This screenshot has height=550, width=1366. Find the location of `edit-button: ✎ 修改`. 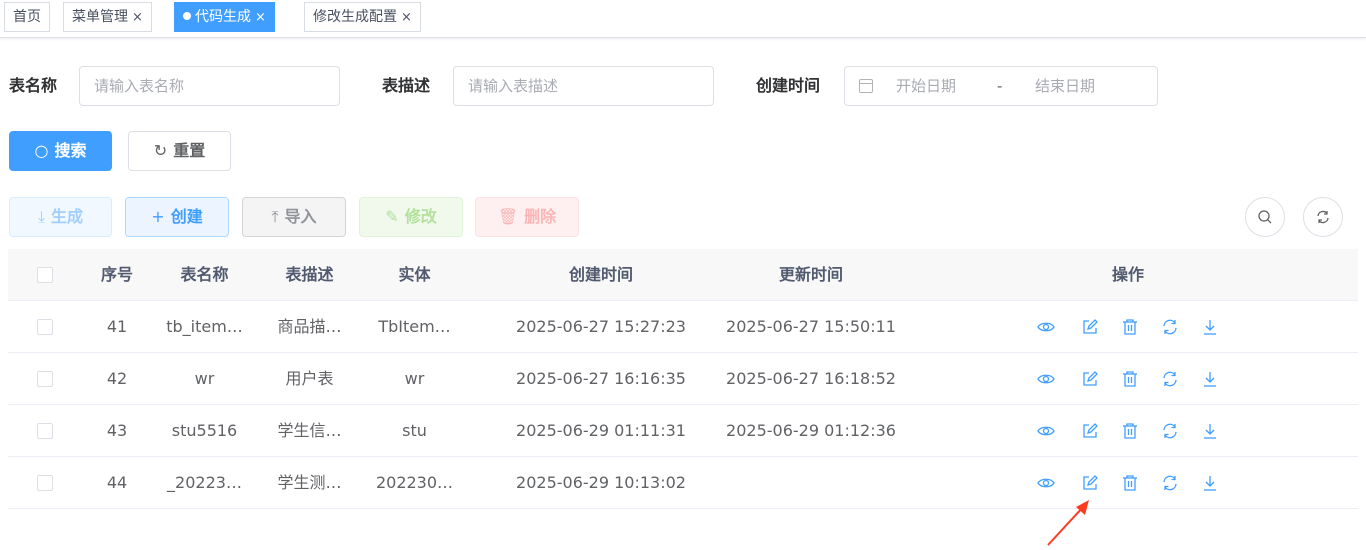

edit-button: ✎ 修改 is located at coordinates (411, 217).